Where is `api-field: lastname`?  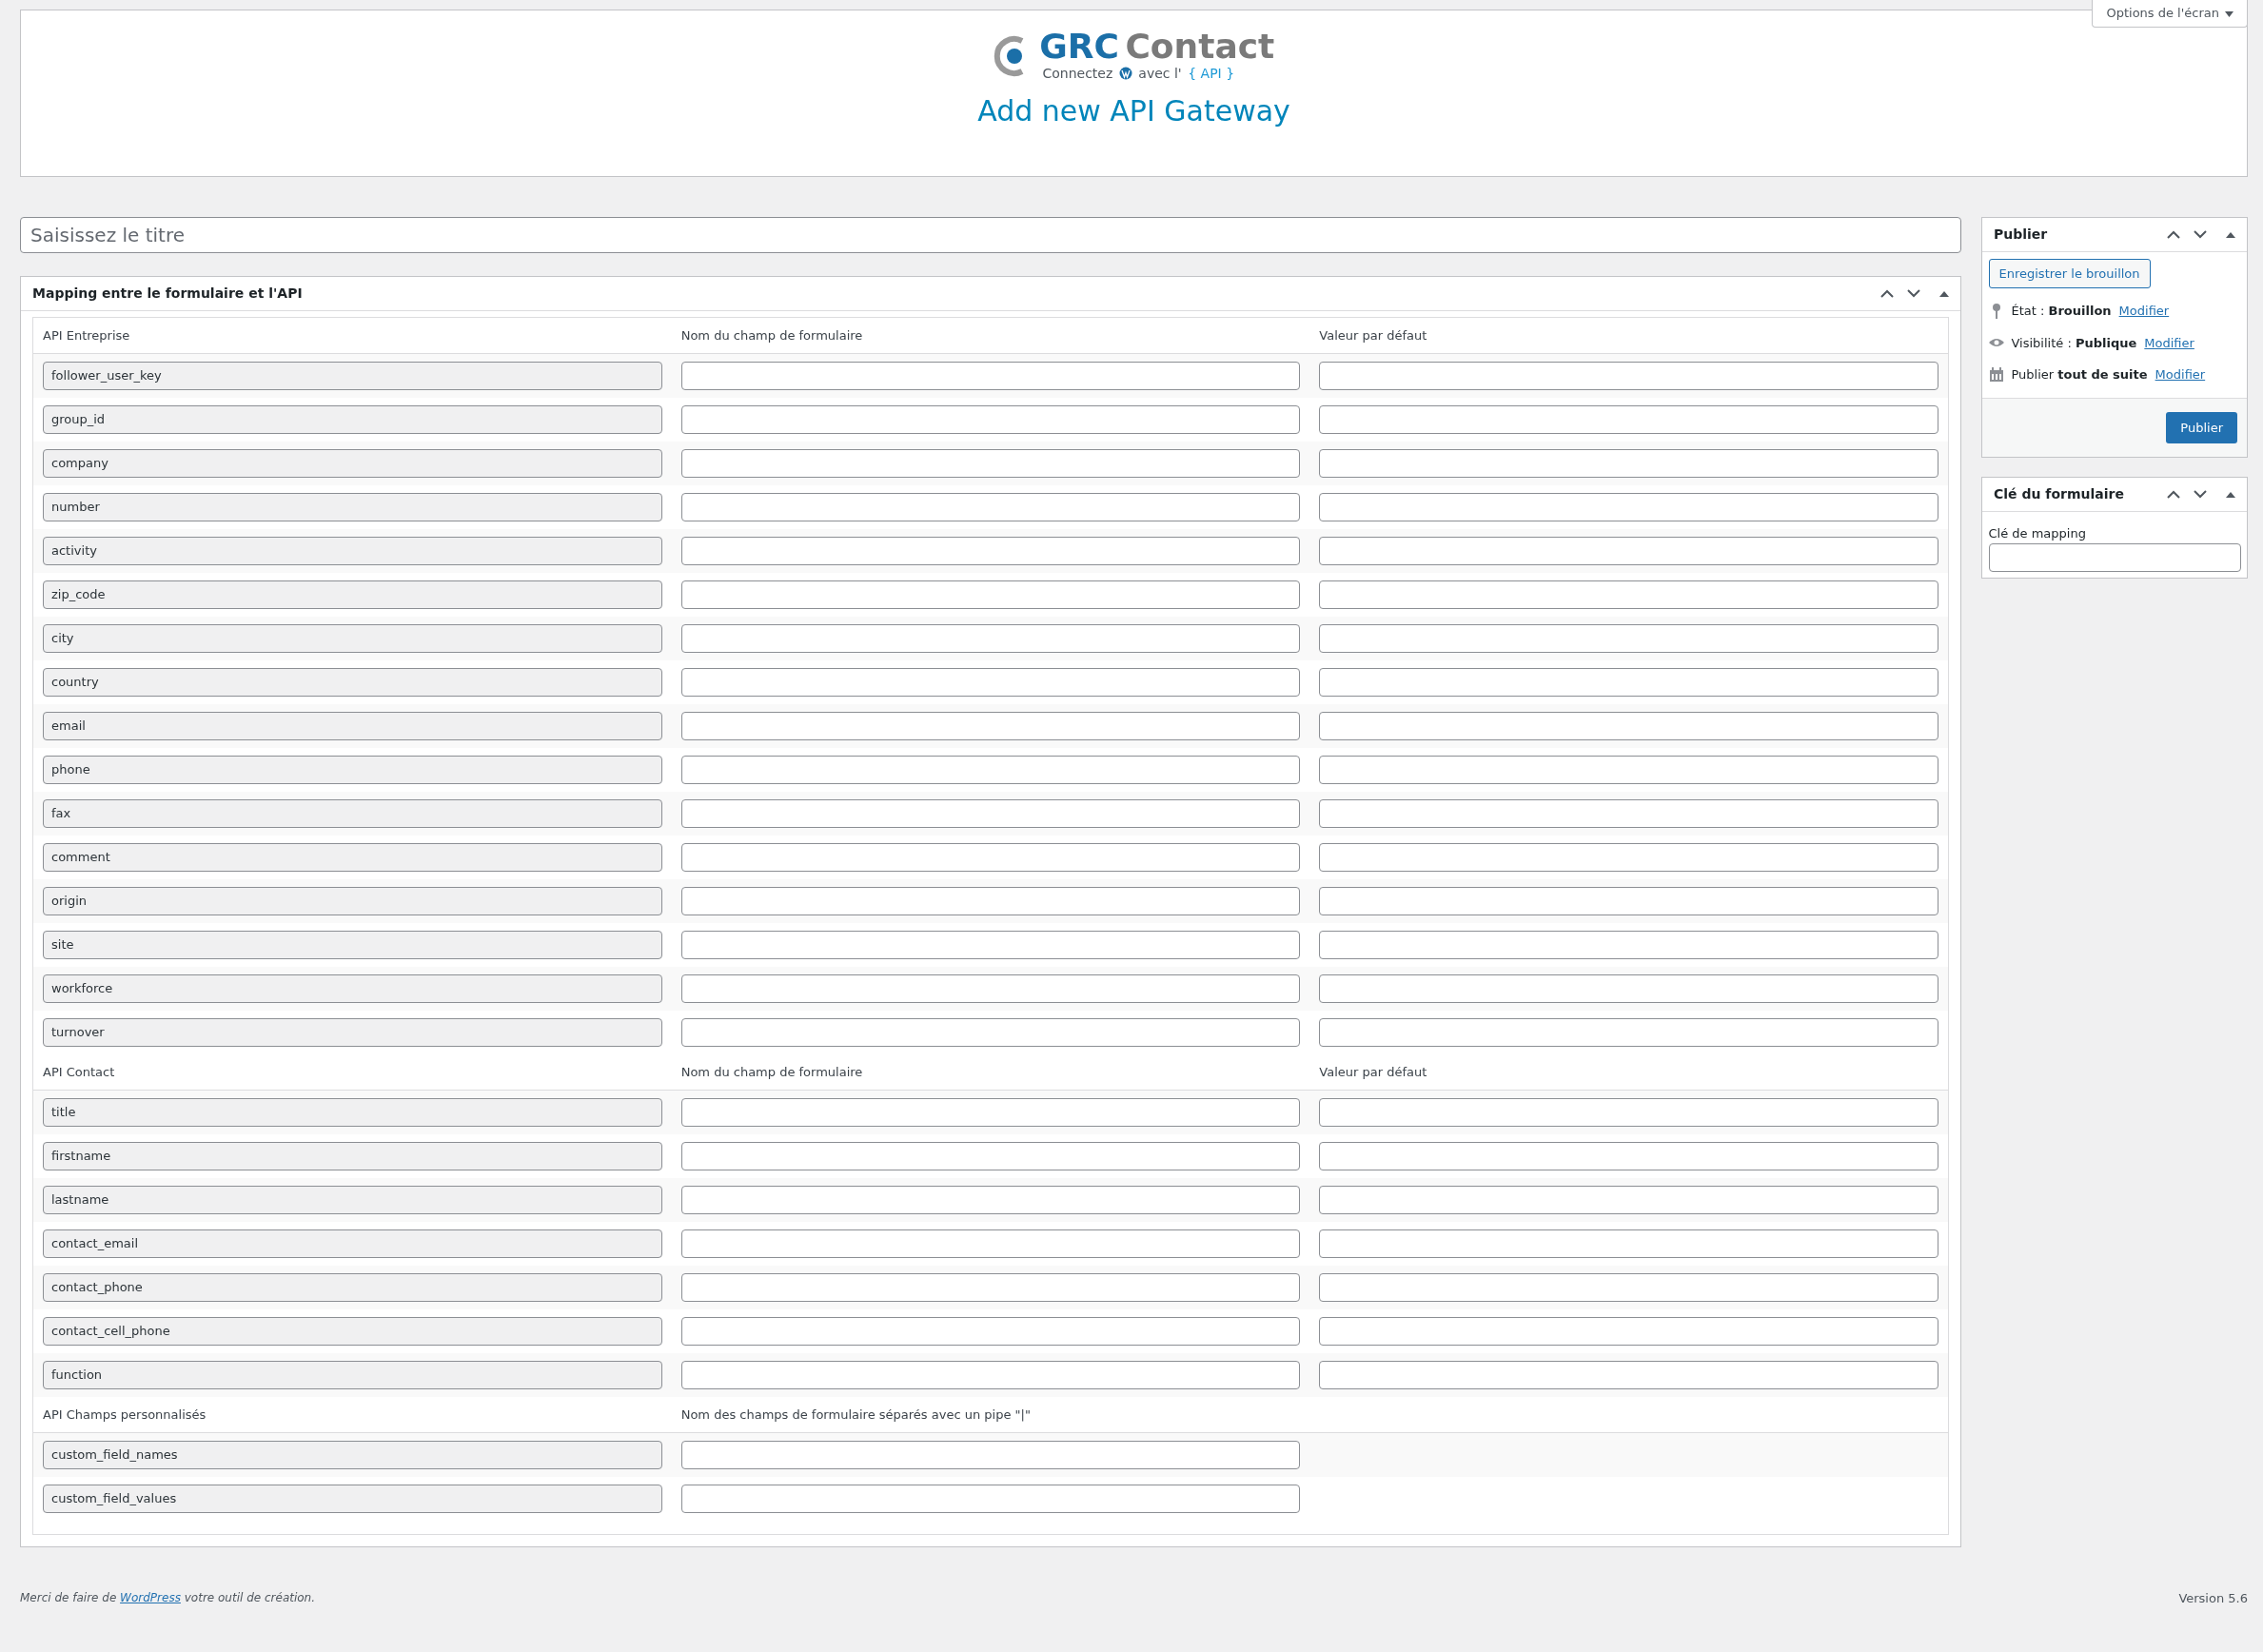 api-field: lastname is located at coordinates (352, 1200).